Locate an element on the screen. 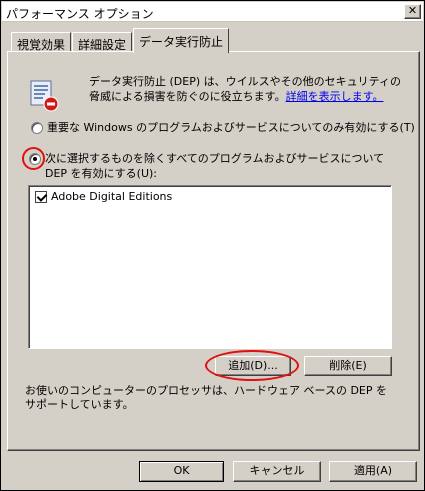  tab-data-execution-prevention: データ実行防止 is located at coordinates (181, 40).